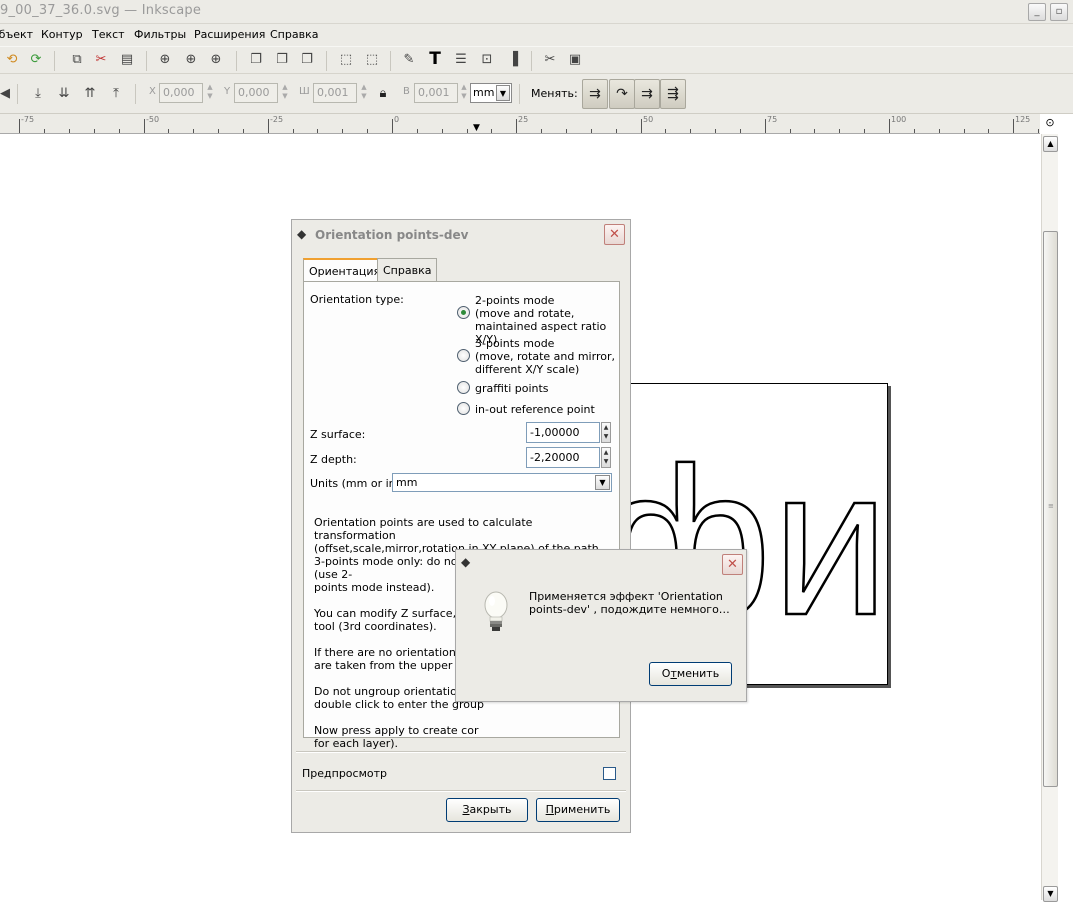  Describe the element at coordinates (407, 270) in the screenshot. I see `tab-help: Справка` at that location.